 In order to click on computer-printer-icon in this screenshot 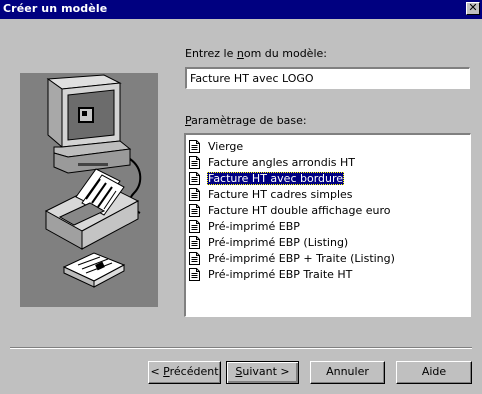, I will do `click(93, 181)`.